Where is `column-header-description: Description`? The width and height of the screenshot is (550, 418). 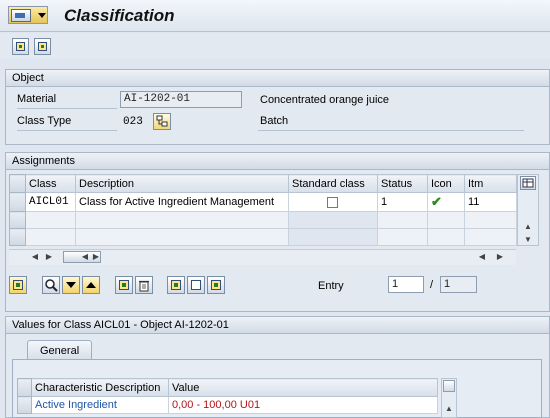
column-header-description: Description is located at coordinates (182, 183).